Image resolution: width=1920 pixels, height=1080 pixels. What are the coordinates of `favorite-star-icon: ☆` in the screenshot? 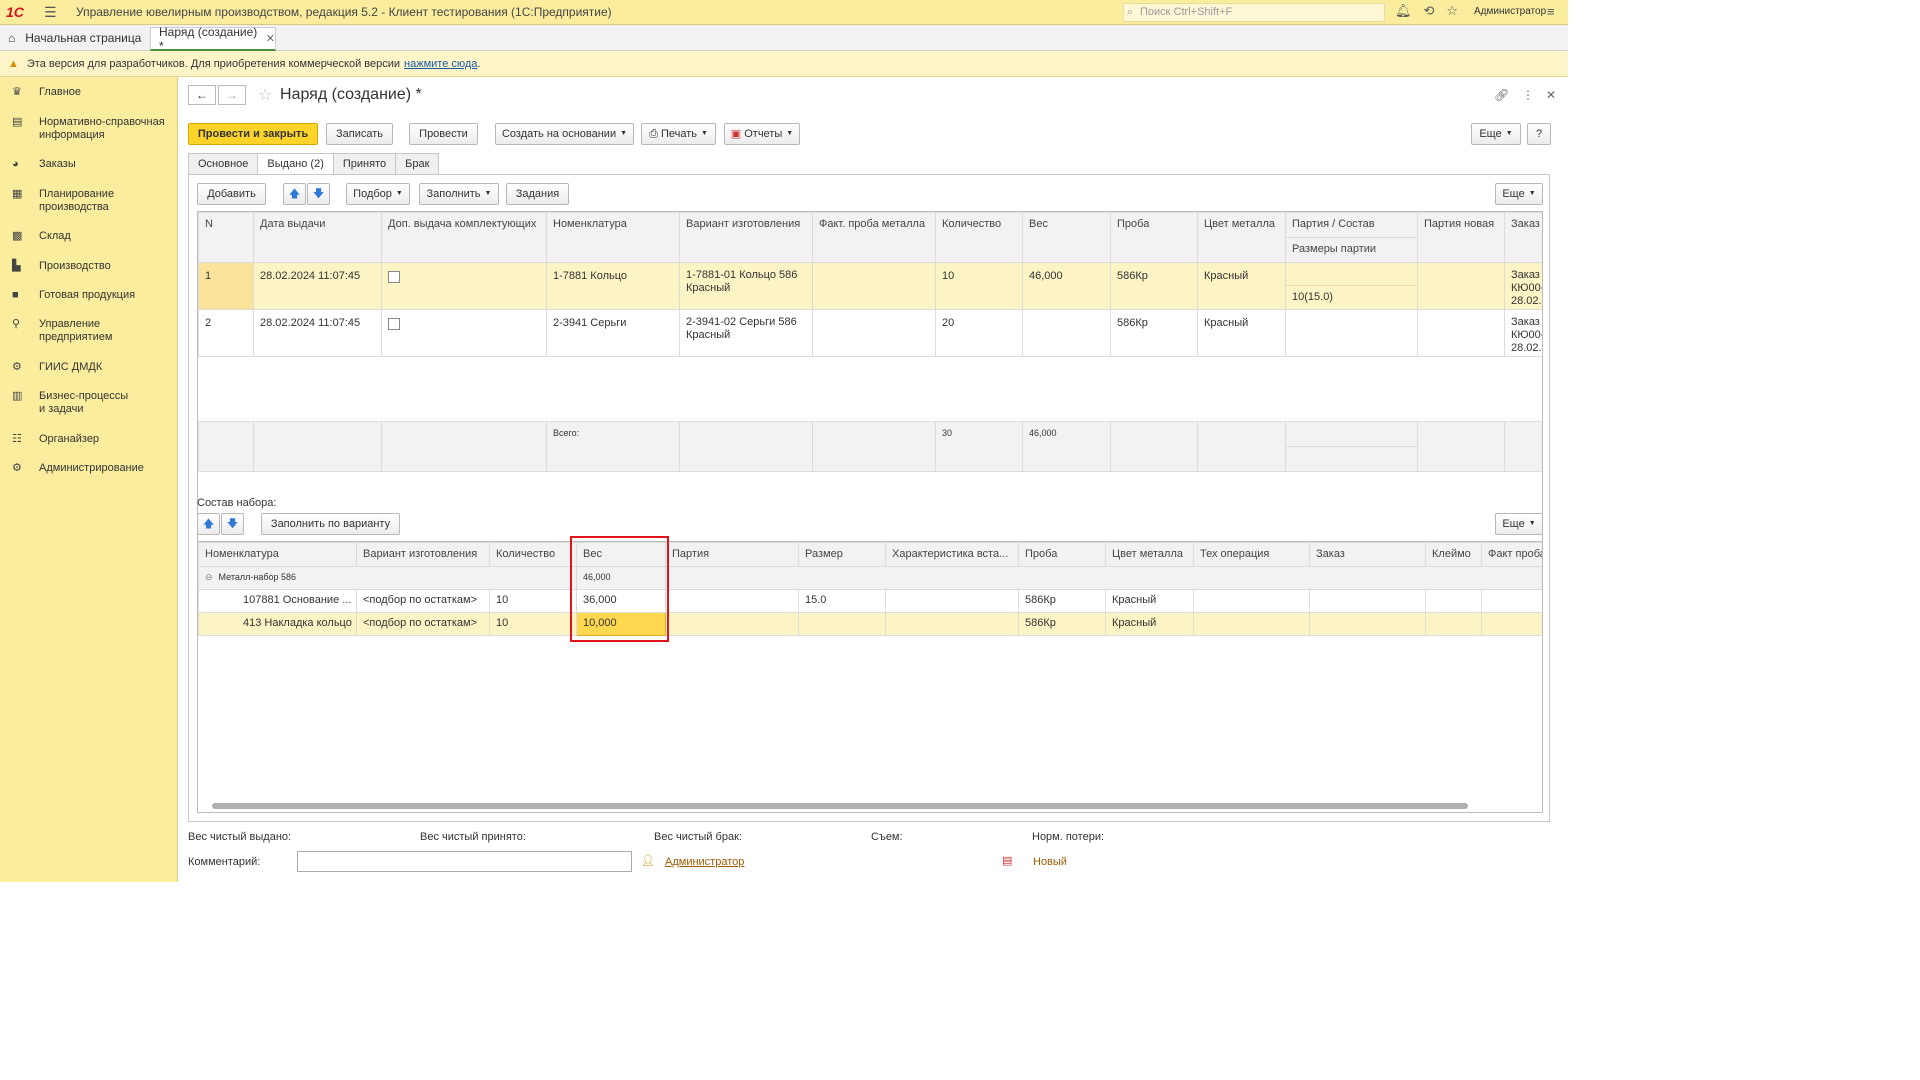 It's located at (265, 95).